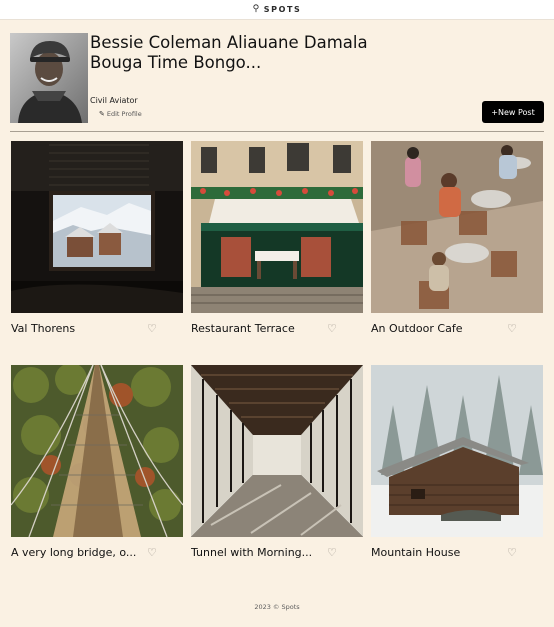 This screenshot has width=554, height=627. Describe the element at coordinates (102, 114) in the screenshot. I see `pencil-icon: ✎` at that location.